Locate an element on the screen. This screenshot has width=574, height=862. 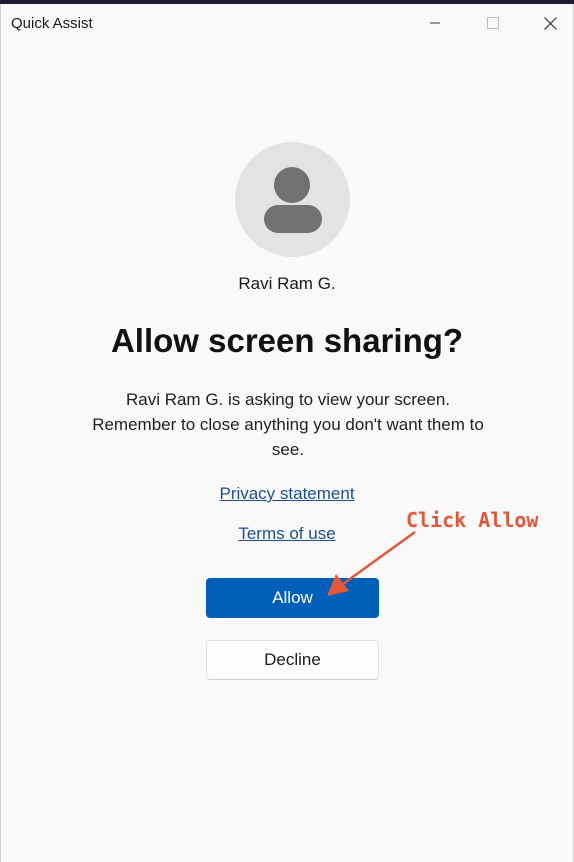
title-bar: Quick Assist is located at coordinates (287, 24).